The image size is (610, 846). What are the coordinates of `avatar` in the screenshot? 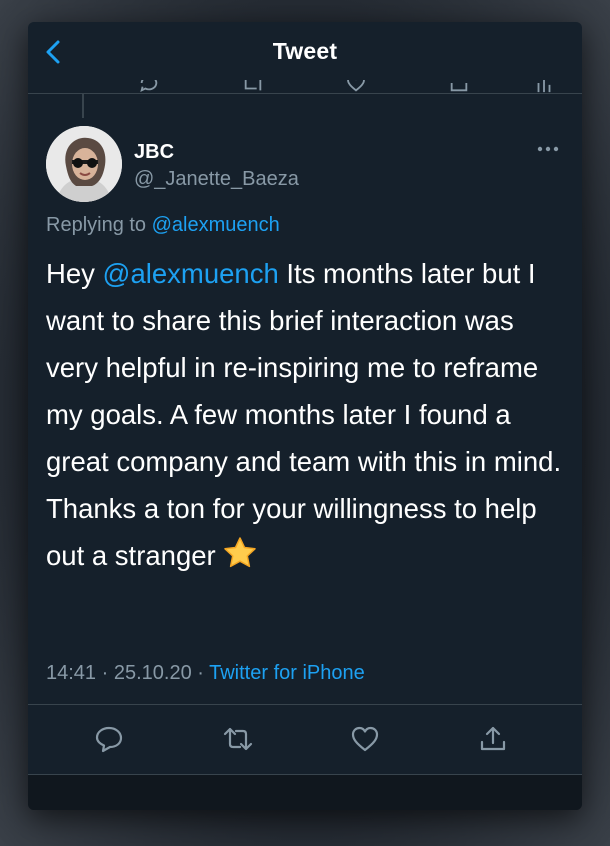 It's located at (84, 164).